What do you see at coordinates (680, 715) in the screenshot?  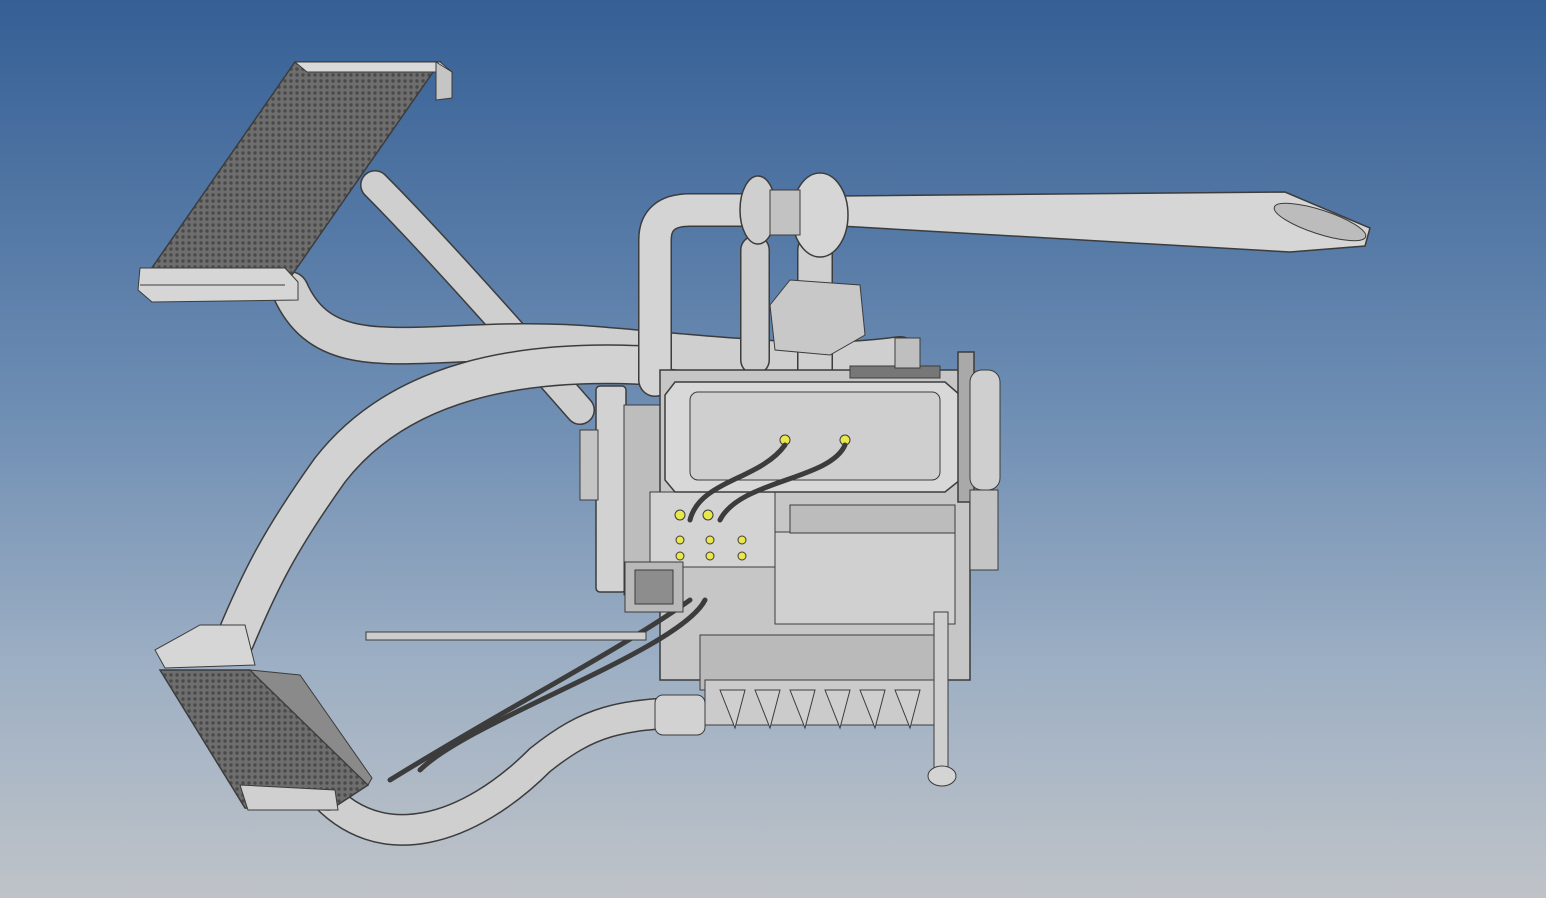 I see `inlet-pipe` at bounding box center [680, 715].